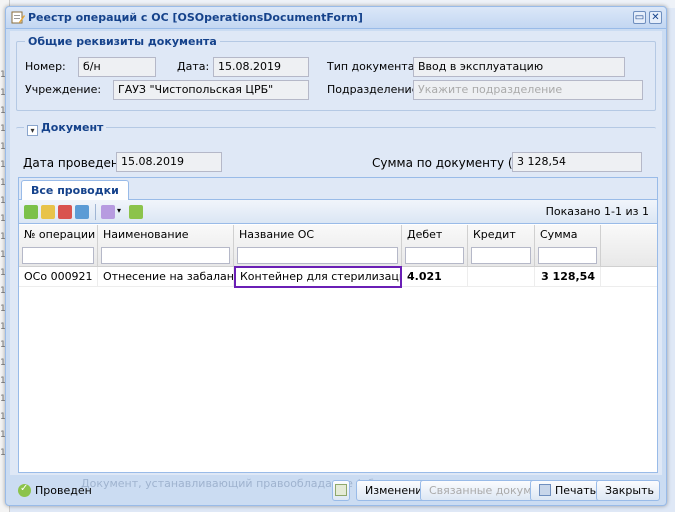  I want to click on column-title: Кредит, so click(494, 234).